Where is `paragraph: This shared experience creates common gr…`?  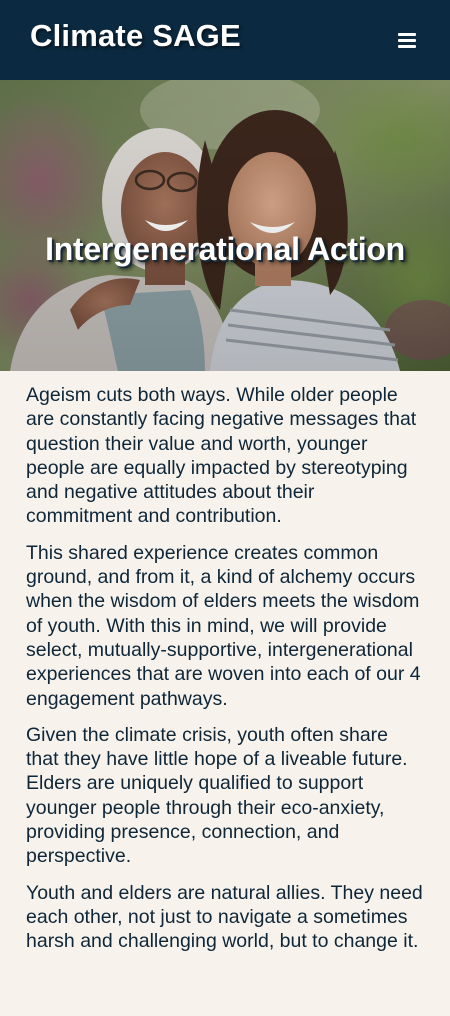 paragraph: This shared experience creates common gr… is located at coordinates (223, 625).